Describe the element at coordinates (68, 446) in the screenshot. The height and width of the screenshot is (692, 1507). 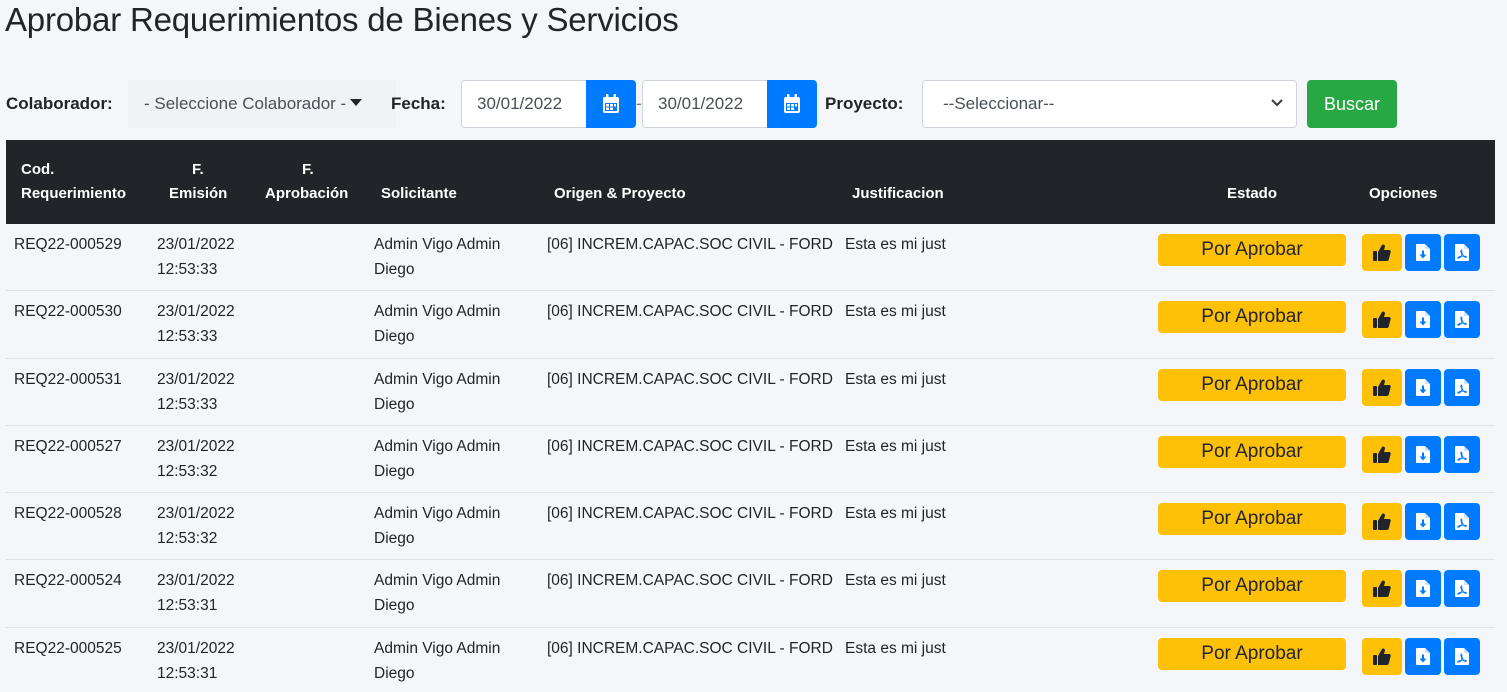
I see `cell-cod: REQ22-000527` at that location.